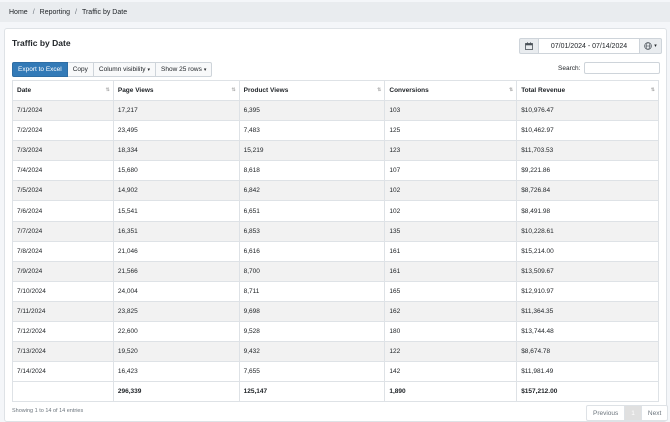 The image size is (670, 422). Describe the element at coordinates (55, 12) in the screenshot. I see `breadcrumb-reporting: Reporting` at that location.